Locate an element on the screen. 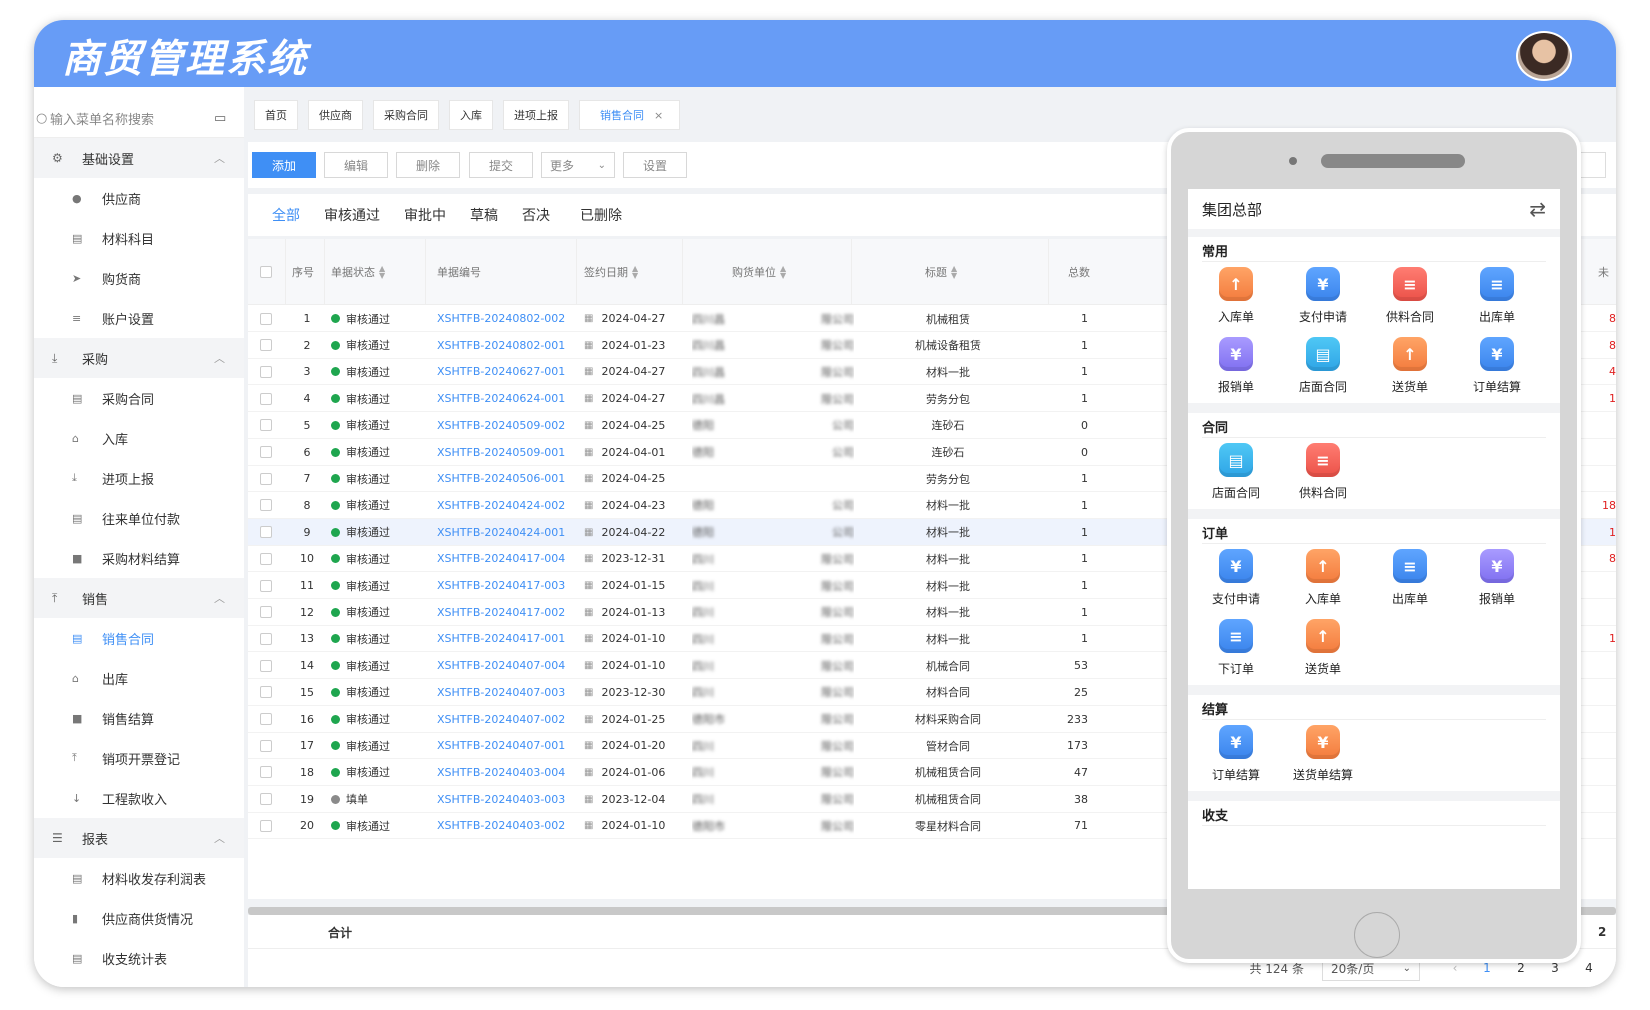 This screenshot has height=1010, width=1650. phone-home-button is located at coordinates (1377, 935).